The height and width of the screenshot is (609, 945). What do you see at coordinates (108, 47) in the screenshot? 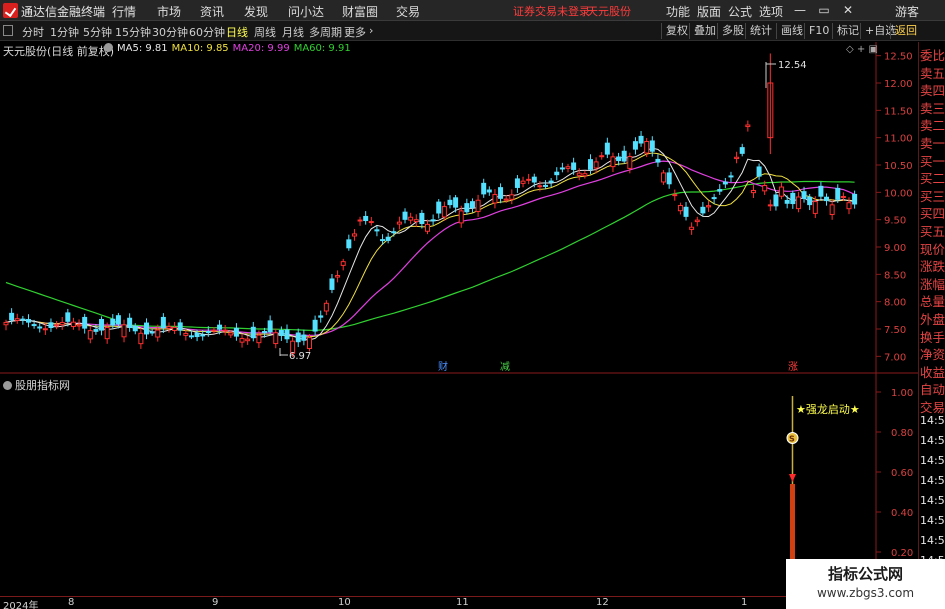
I see `ma-settings-icon` at bounding box center [108, 47].